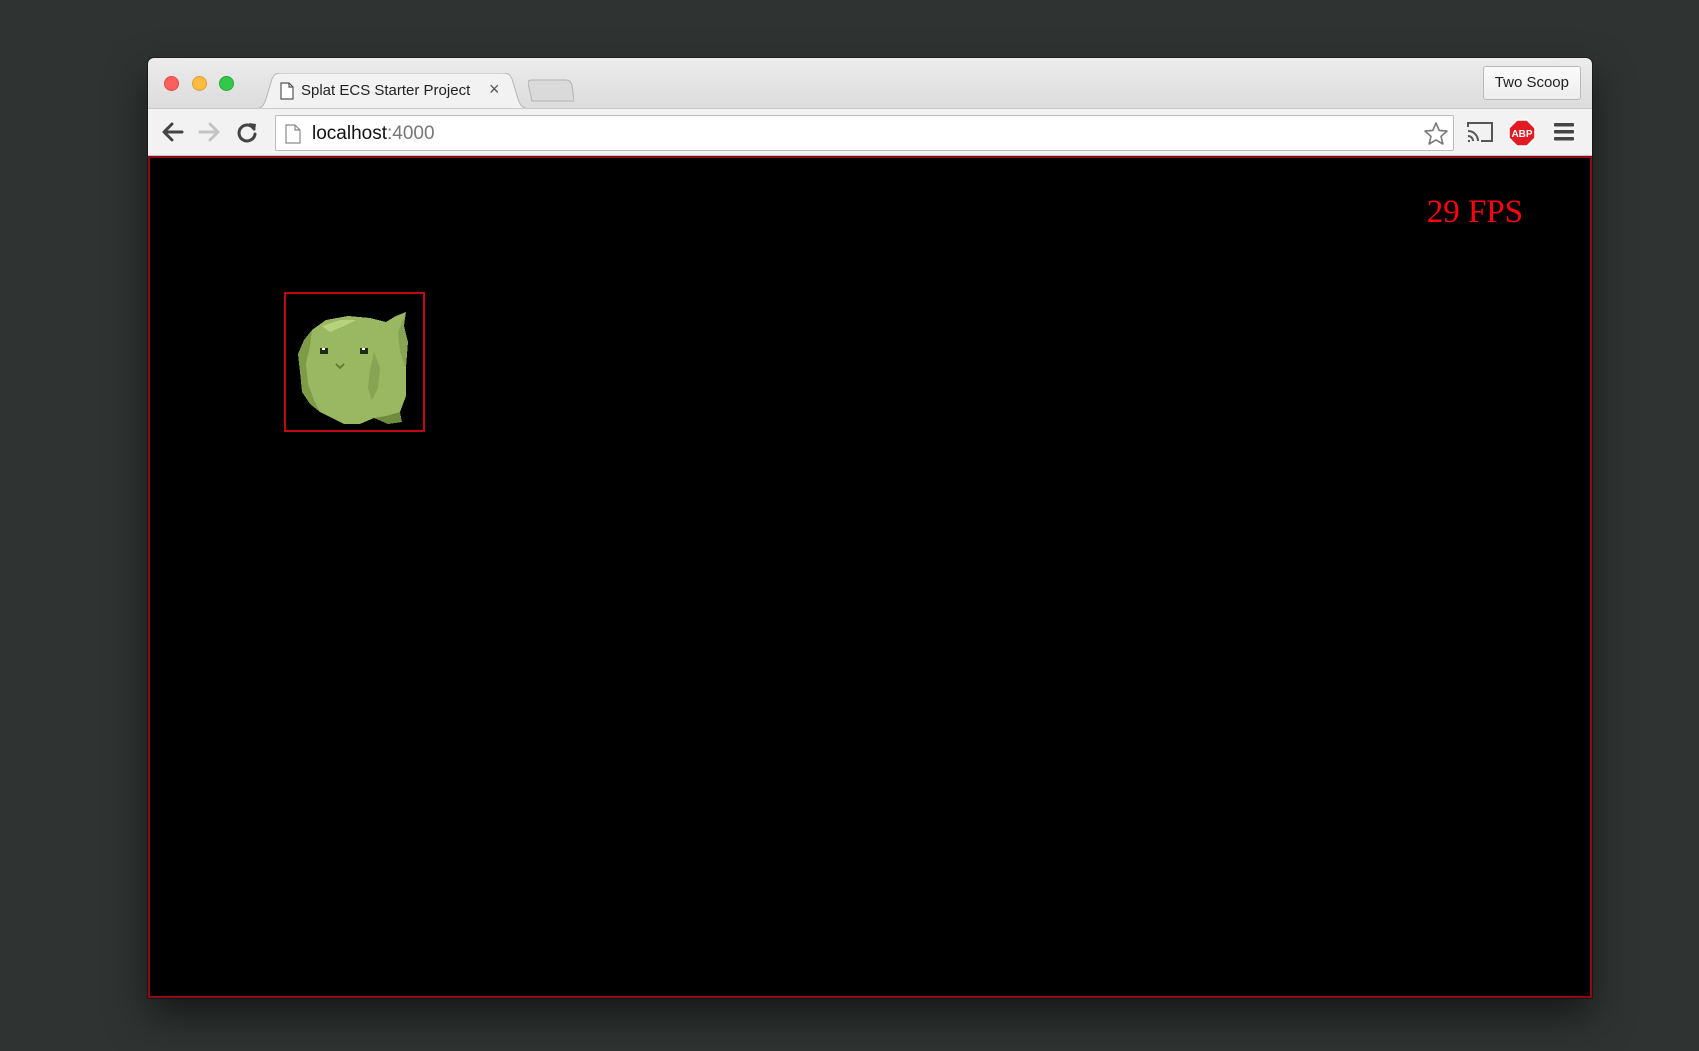  Describe the element at coordinates (226, 83) in the screenshot. I see `window-zoom-button` at that location.